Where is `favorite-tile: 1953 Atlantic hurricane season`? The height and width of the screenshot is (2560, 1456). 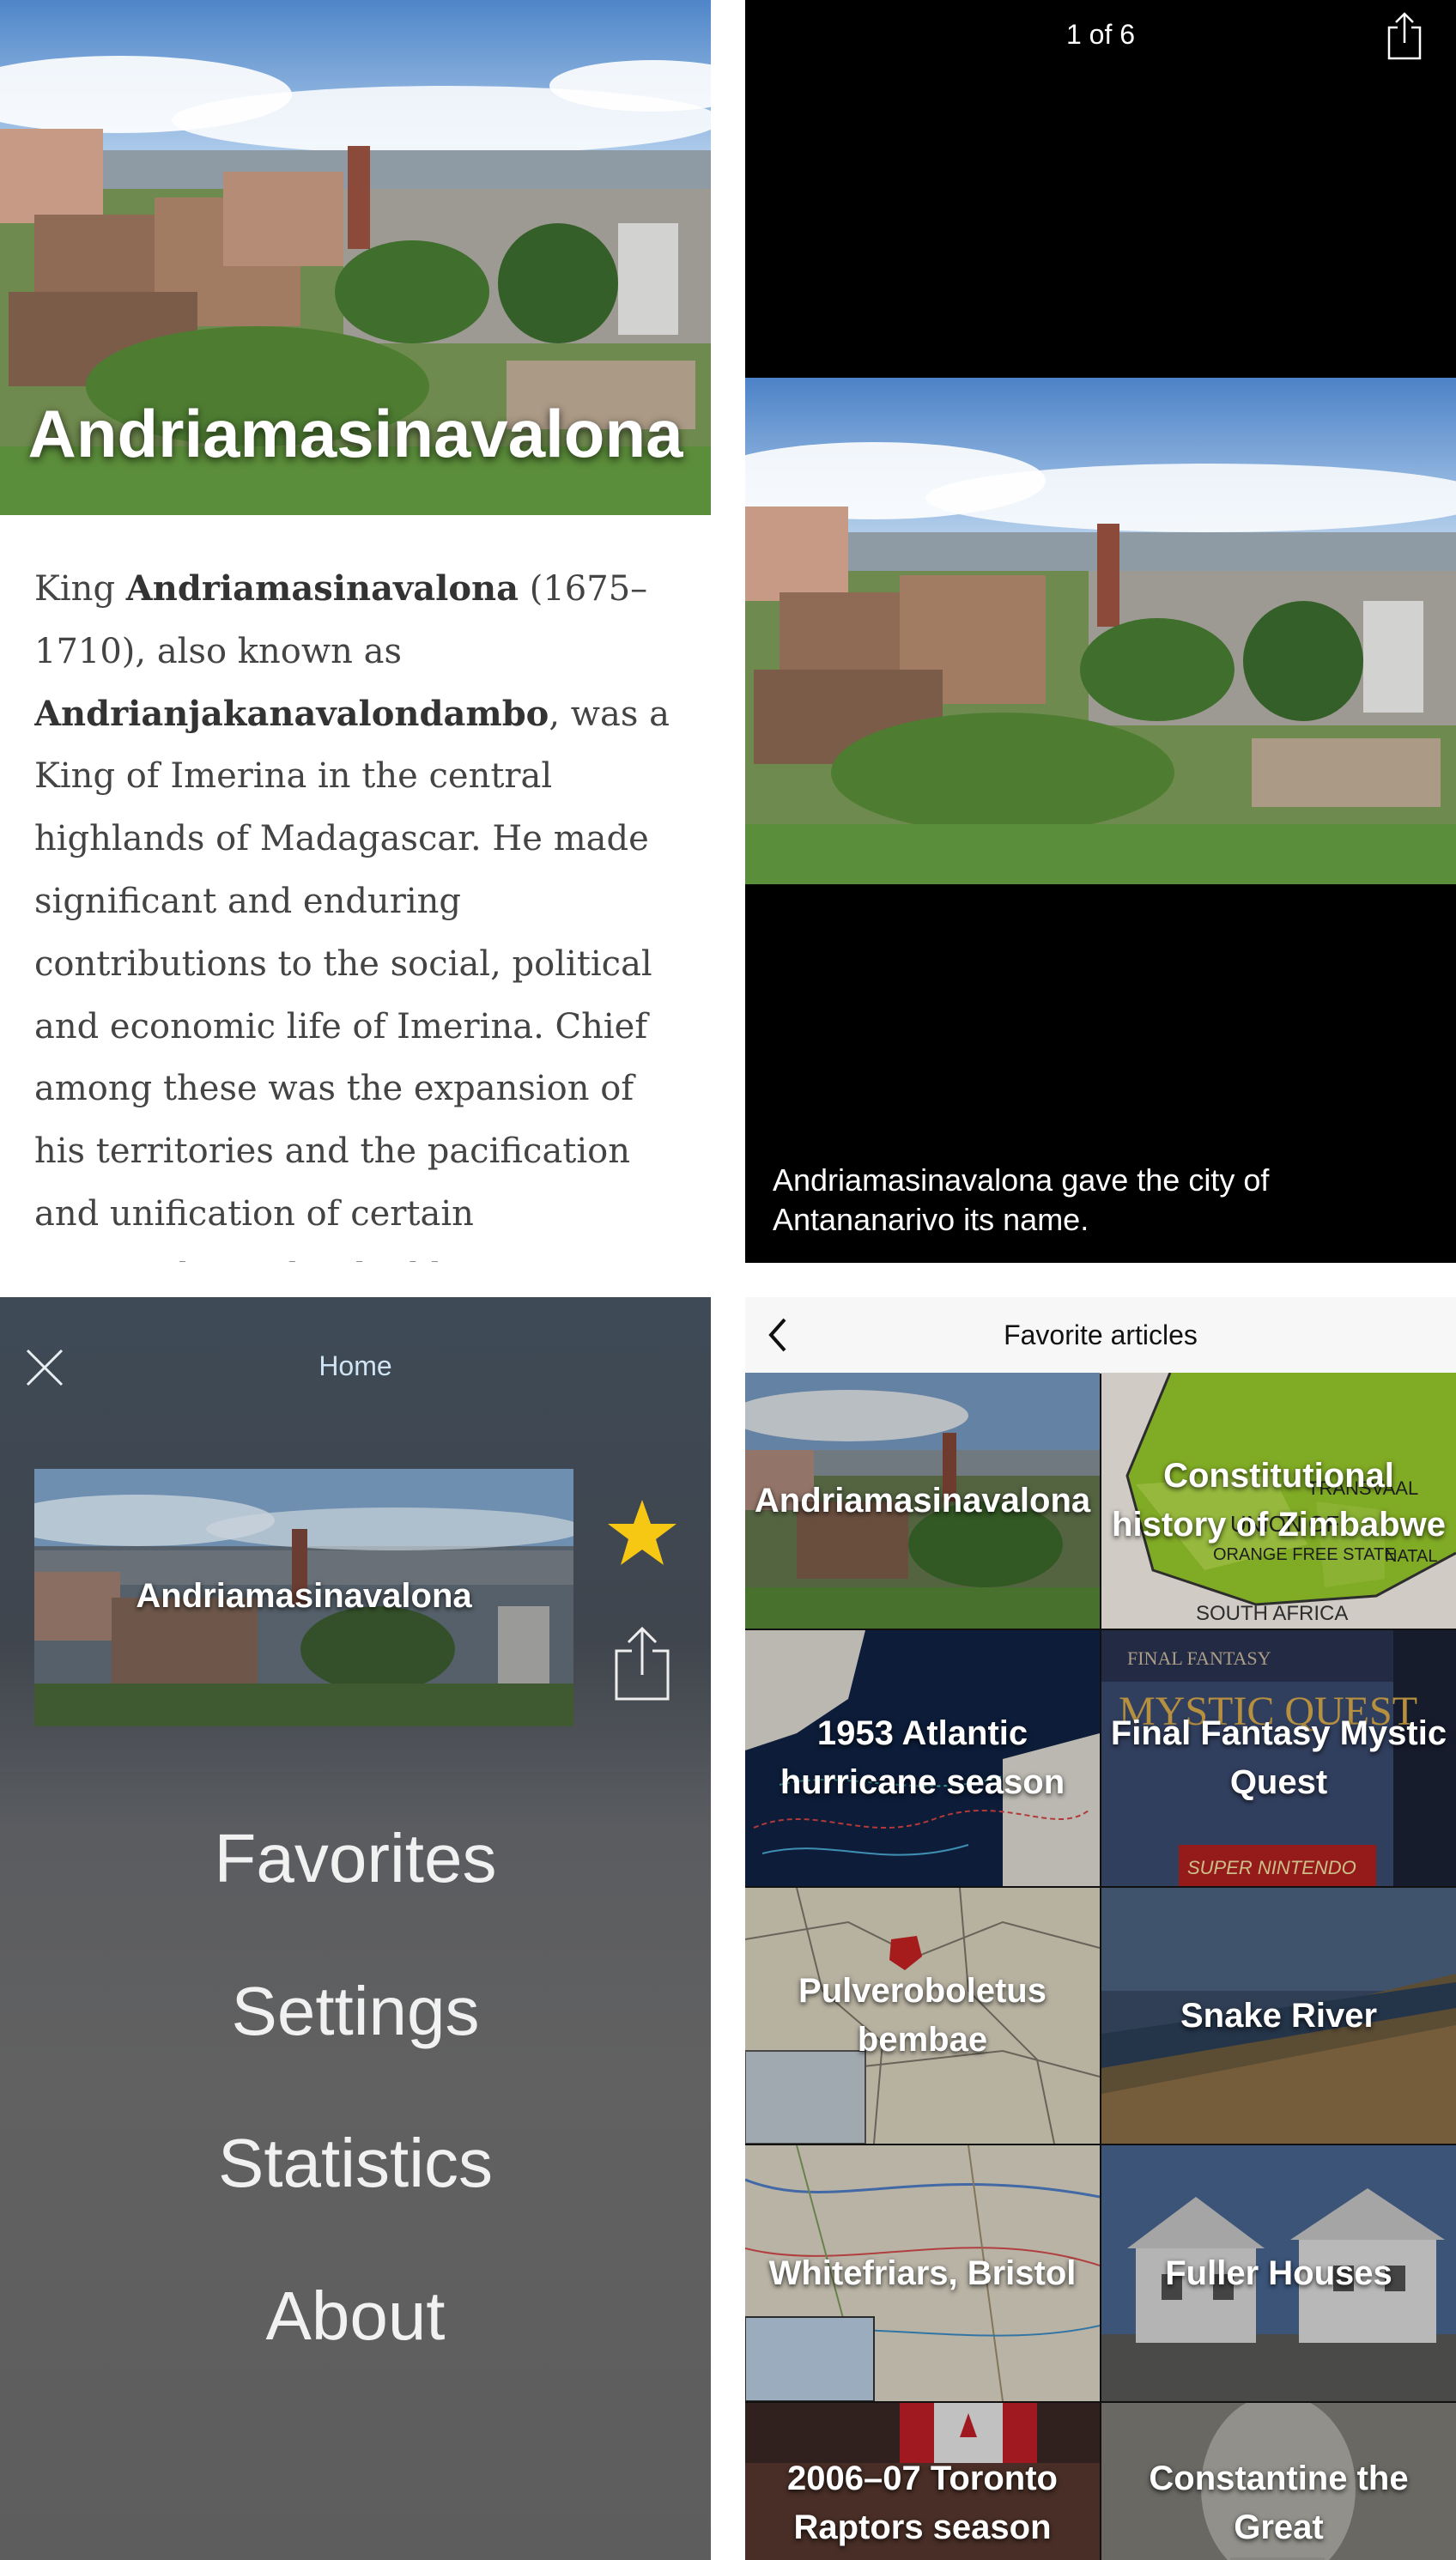
favorite-tile: 1953 Atlantic hurricane season is located at coordinates (923, 1758).